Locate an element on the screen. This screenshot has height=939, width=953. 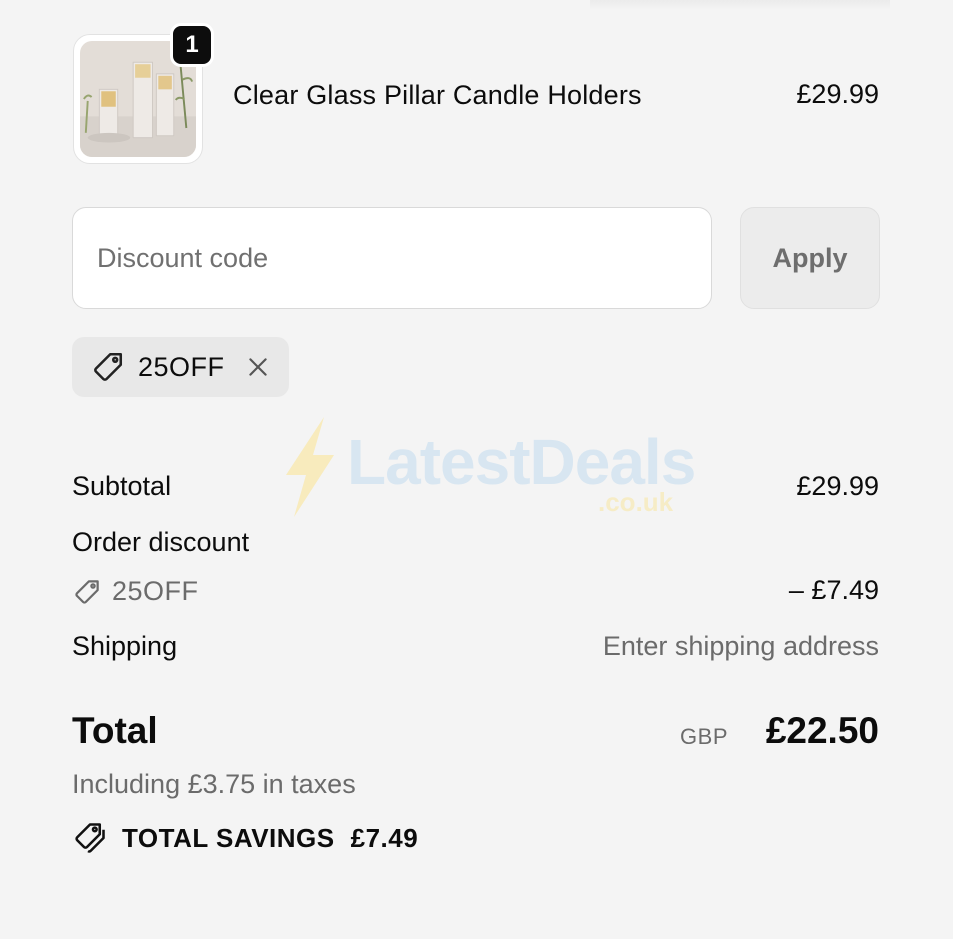
discount-code-input is located at coordinates (392, 258).